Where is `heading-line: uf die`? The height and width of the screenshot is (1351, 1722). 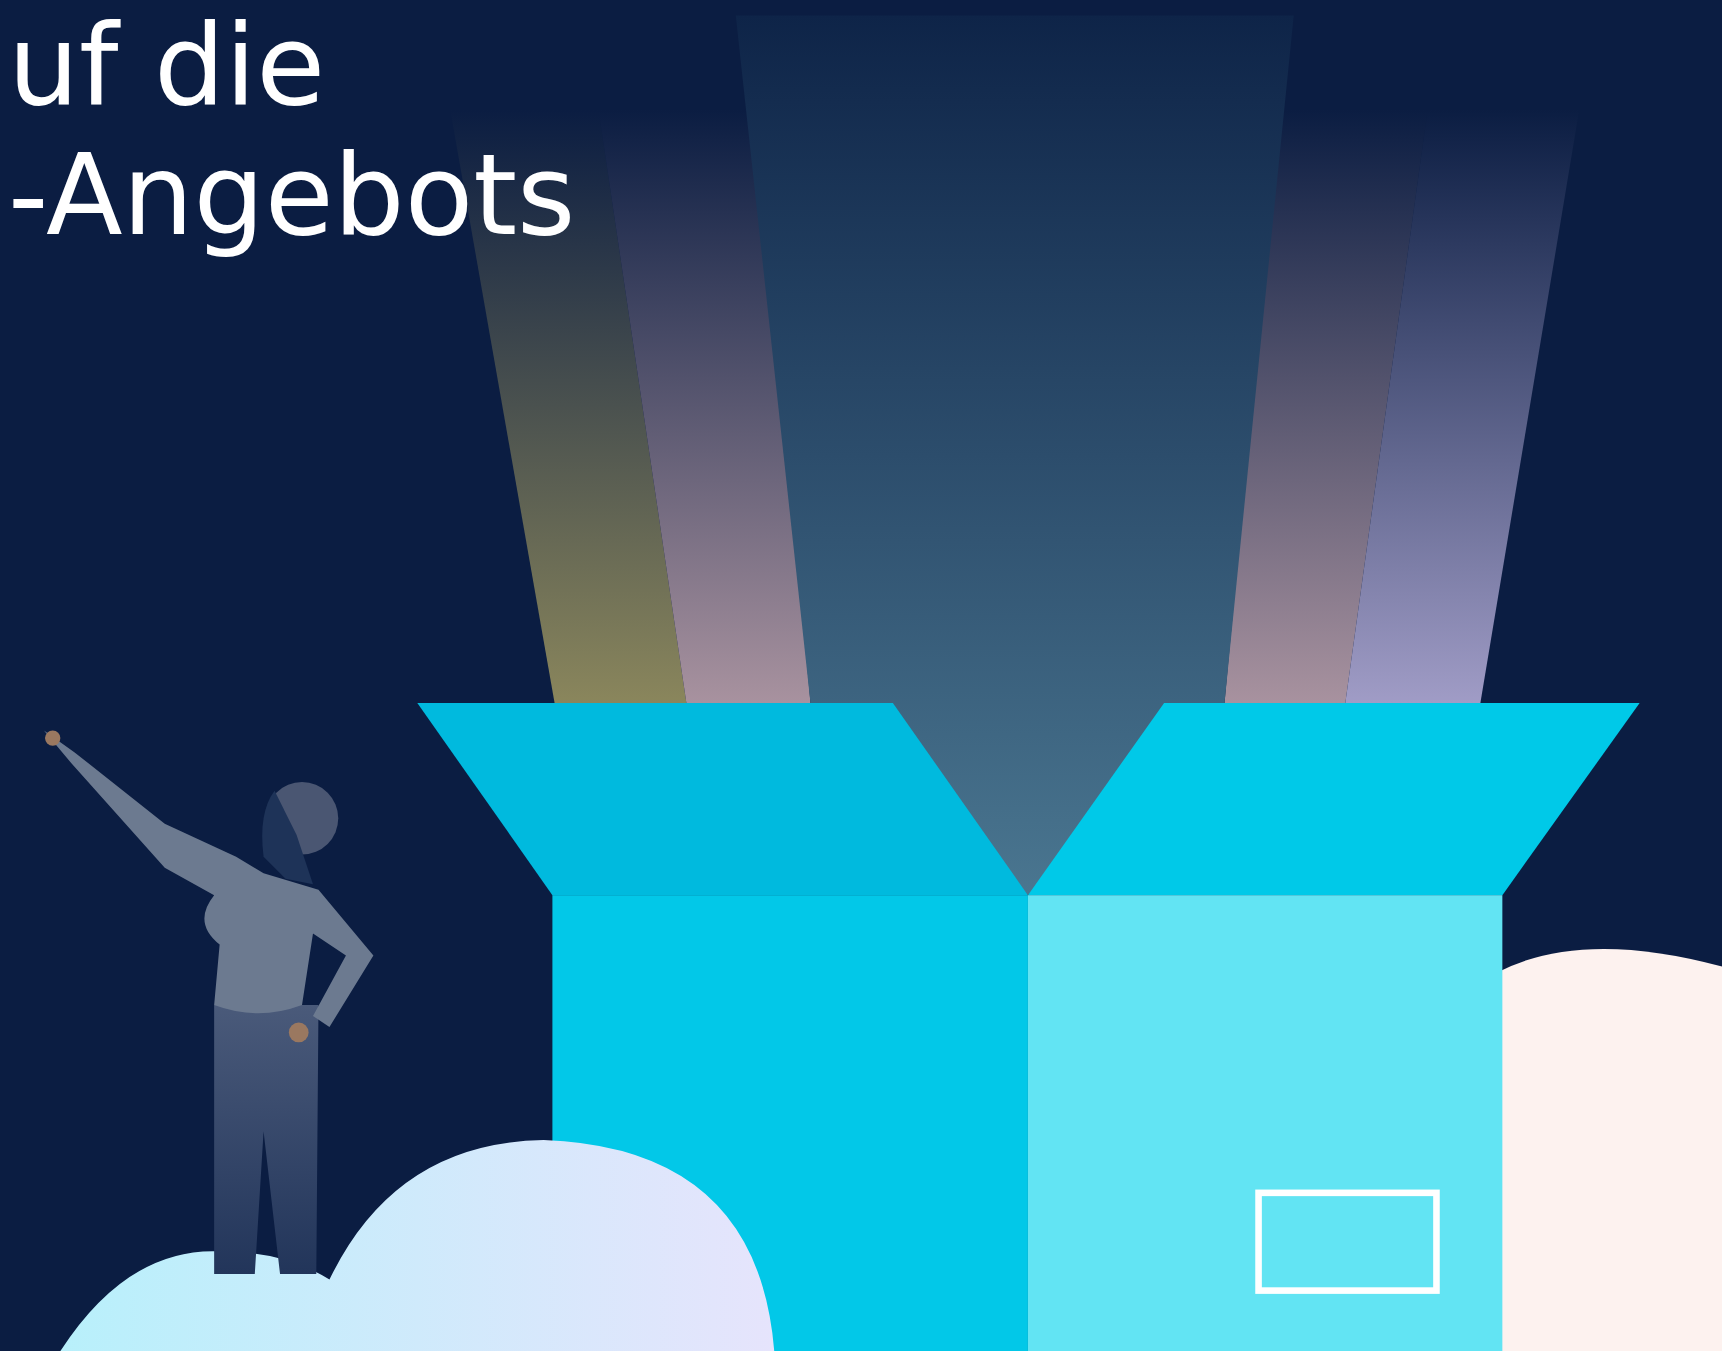
heading-line: uf die is located at coordinates (167, 65).